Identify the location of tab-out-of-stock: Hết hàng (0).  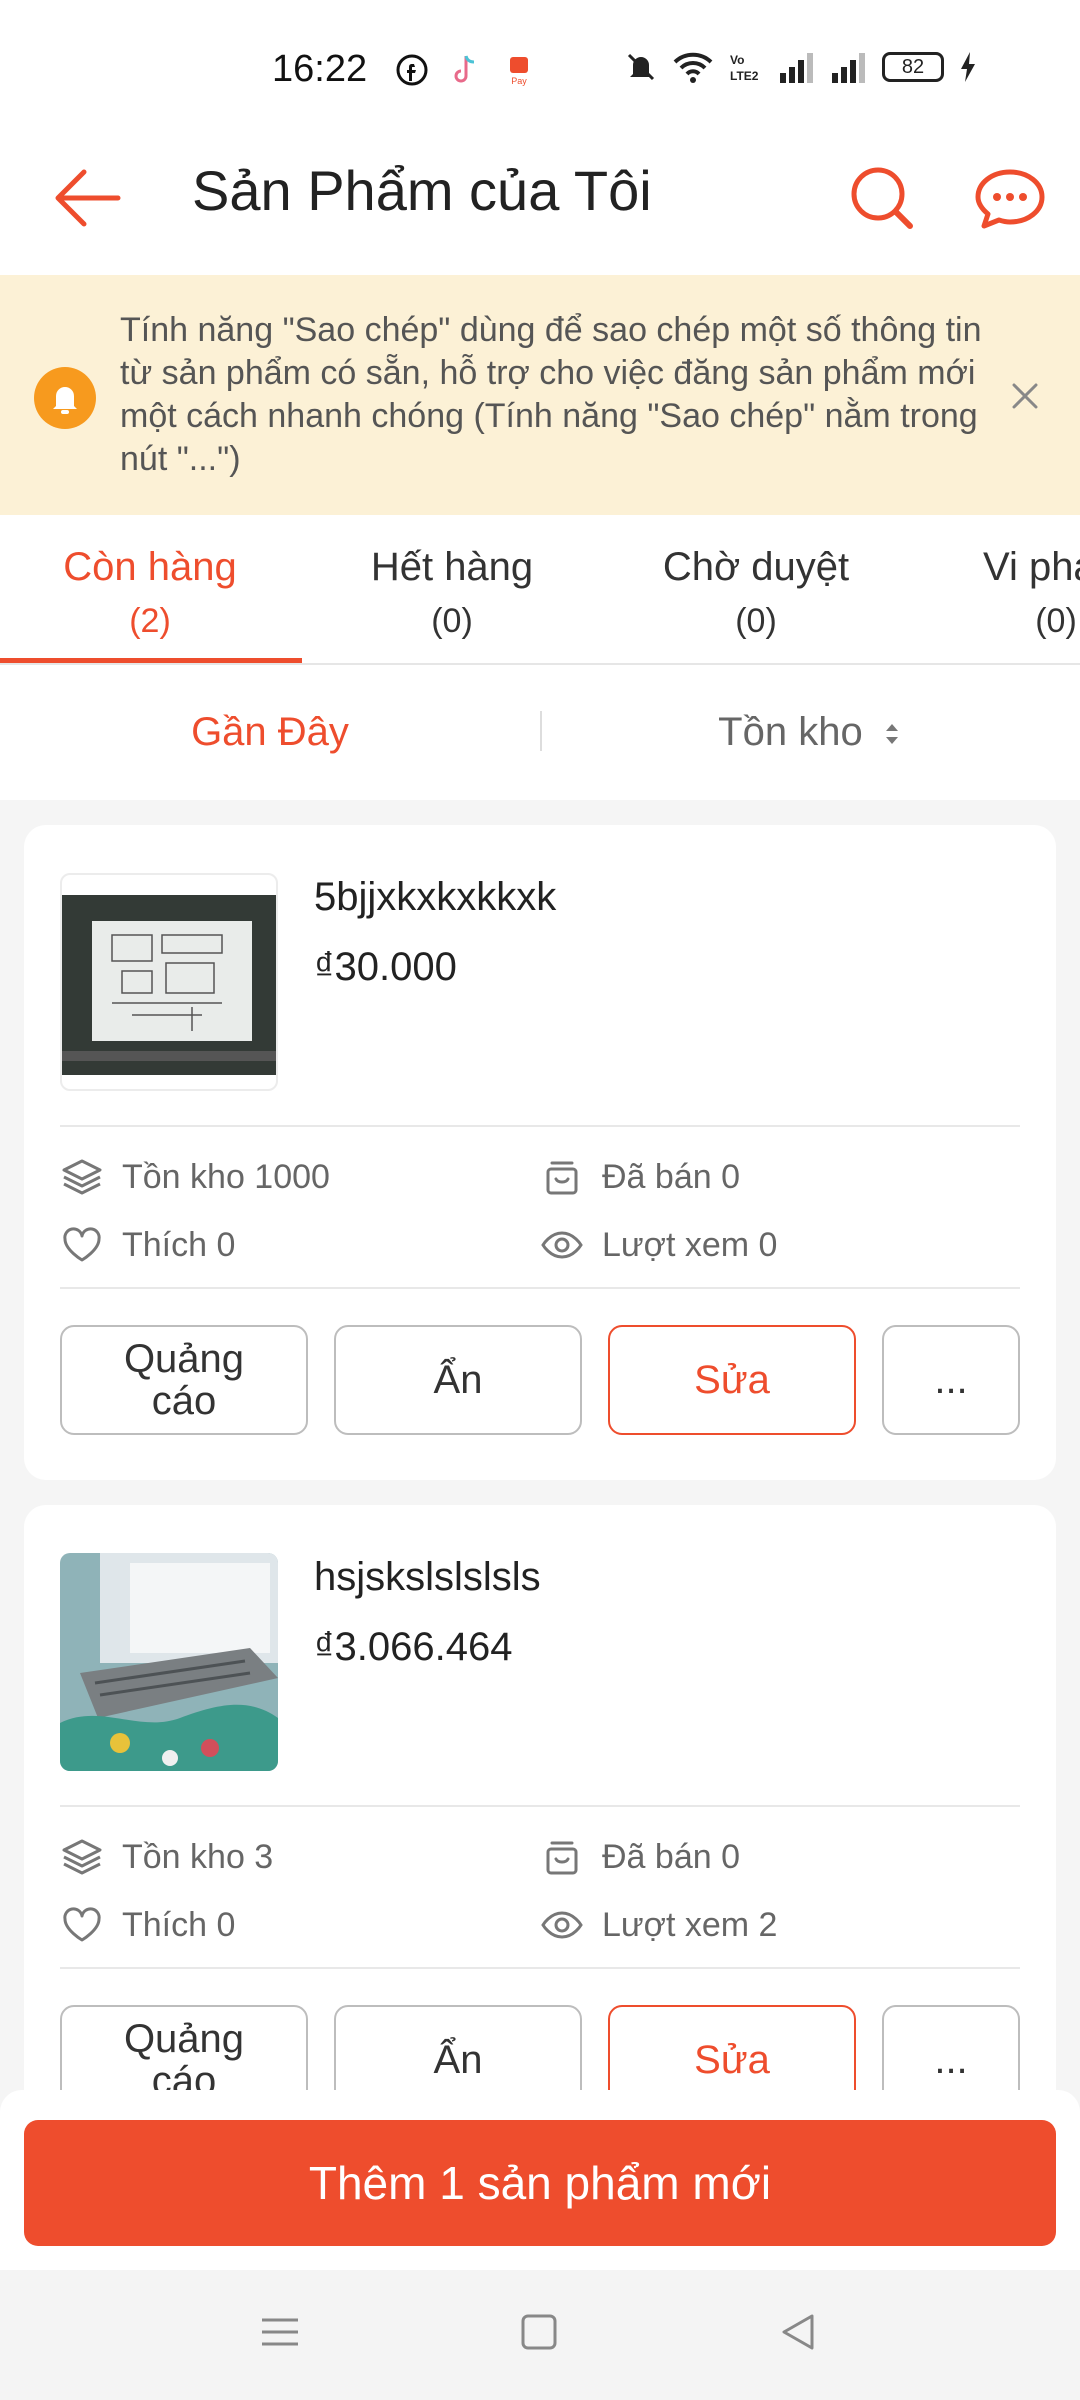
(452, 593).